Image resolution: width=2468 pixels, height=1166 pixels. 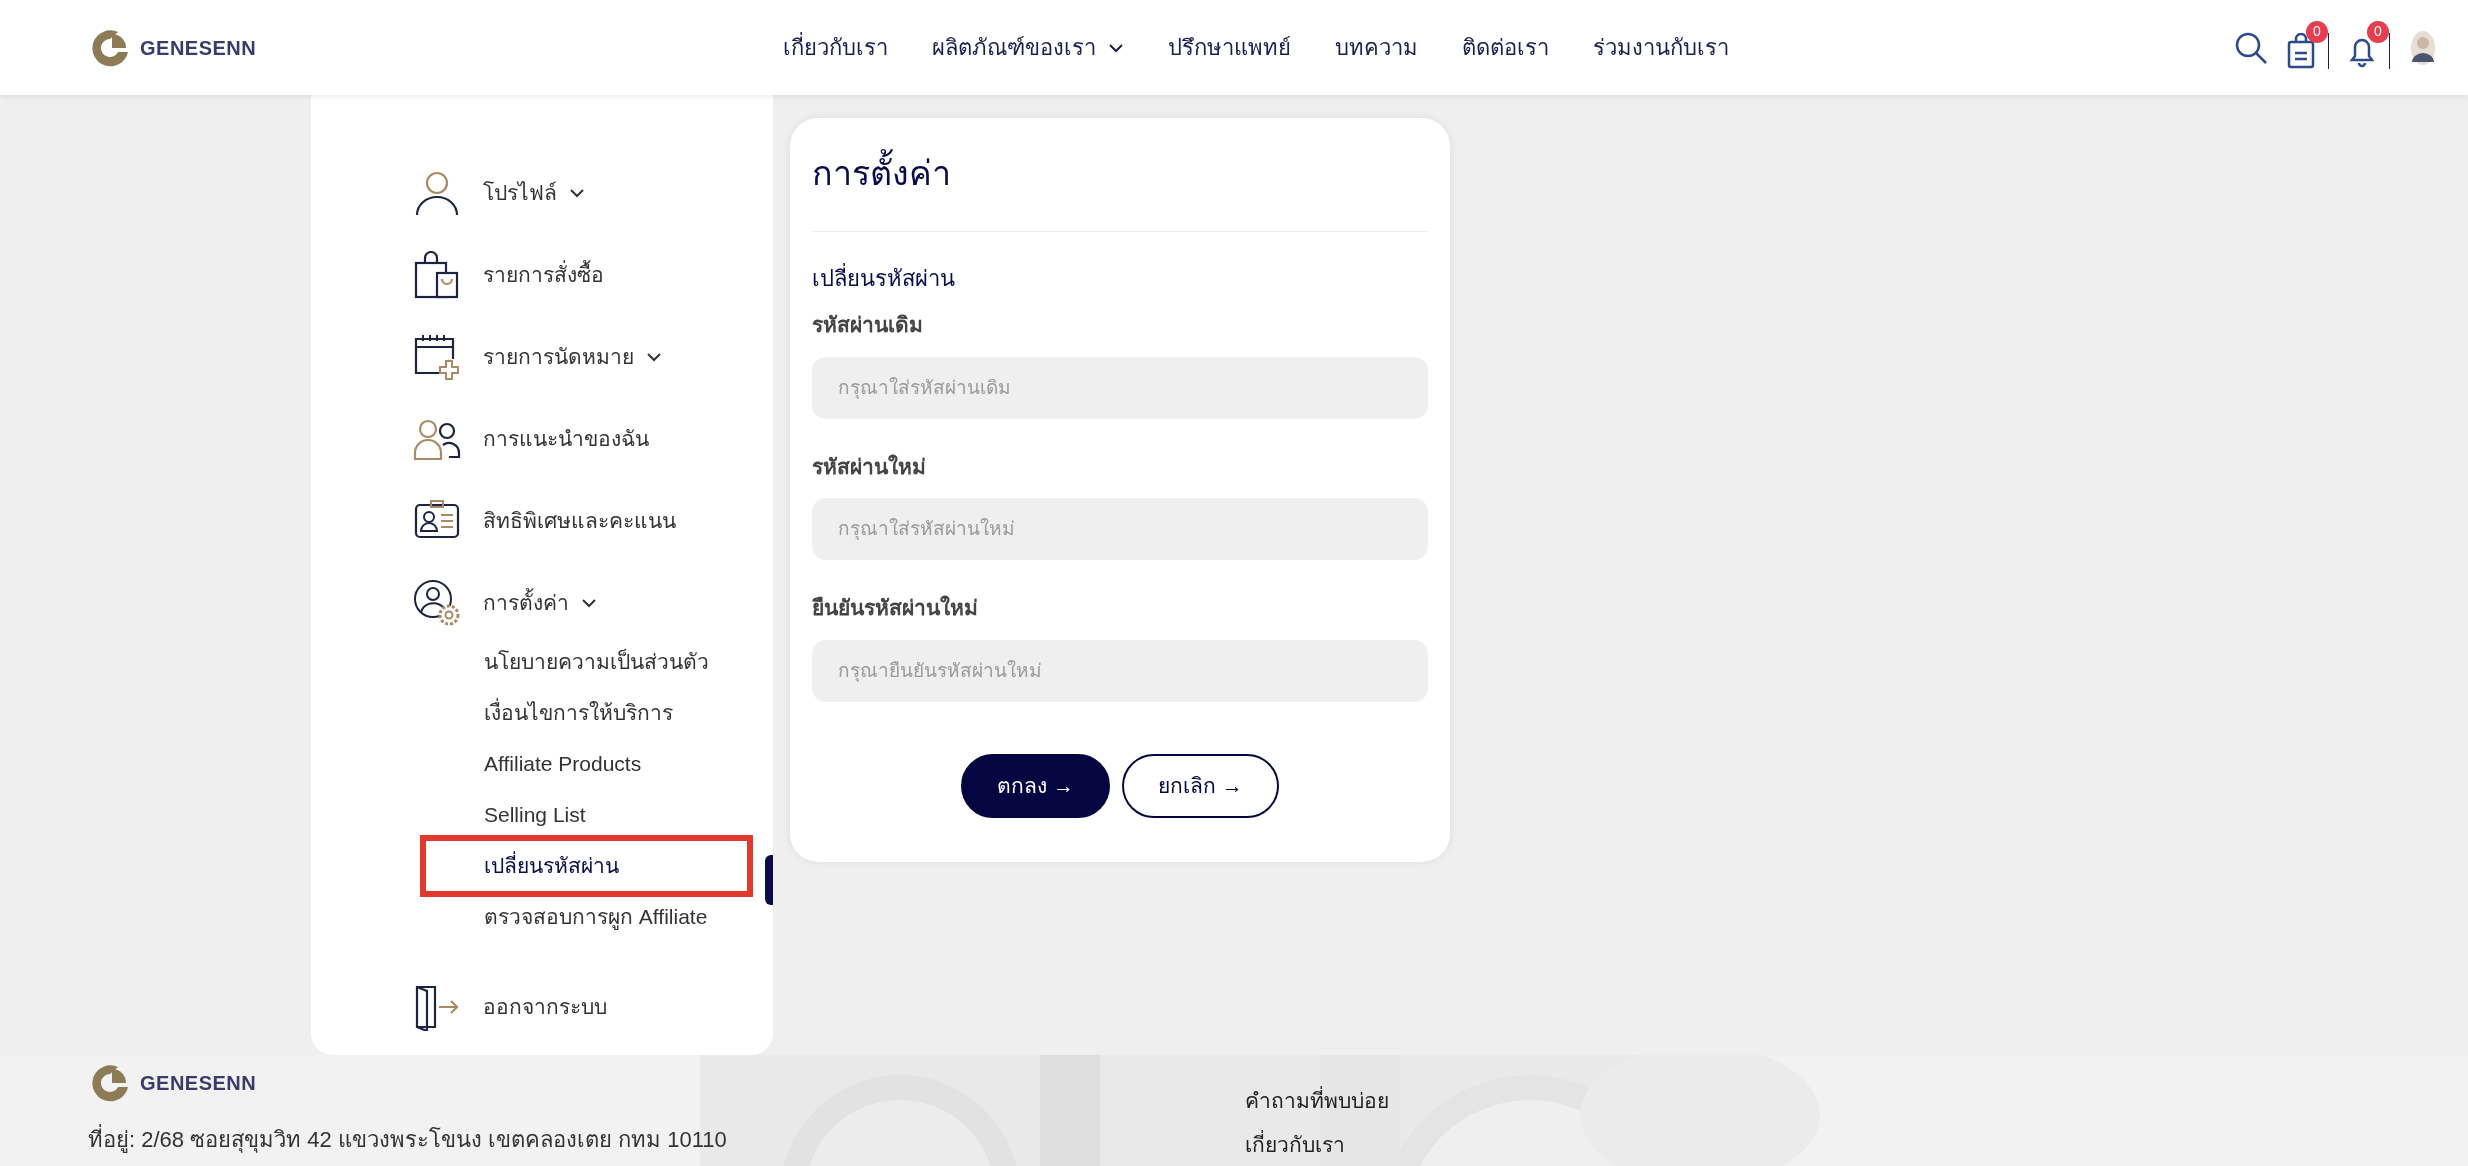 I want to click on sidebar-item: รายการนัดหมาย, so click(x=542, y=357).